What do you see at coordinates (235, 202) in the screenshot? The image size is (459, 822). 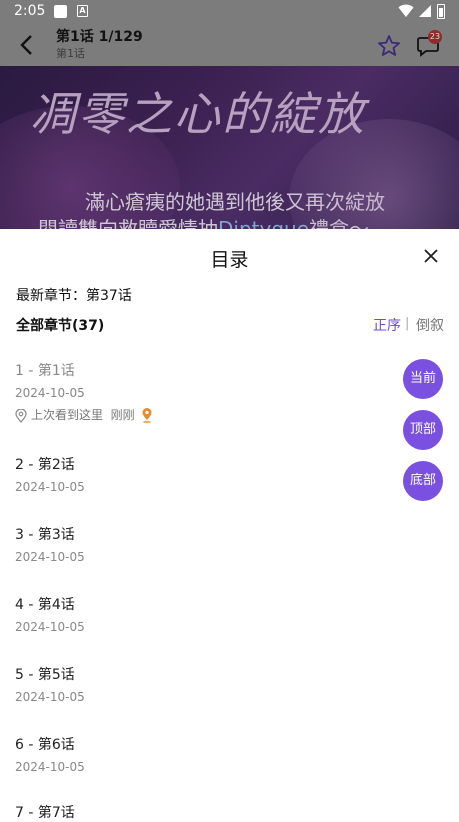 I see `banner-line1: 滿心瘡痍的她遇到他後又再次綻放` at bounding box center [235, 202].